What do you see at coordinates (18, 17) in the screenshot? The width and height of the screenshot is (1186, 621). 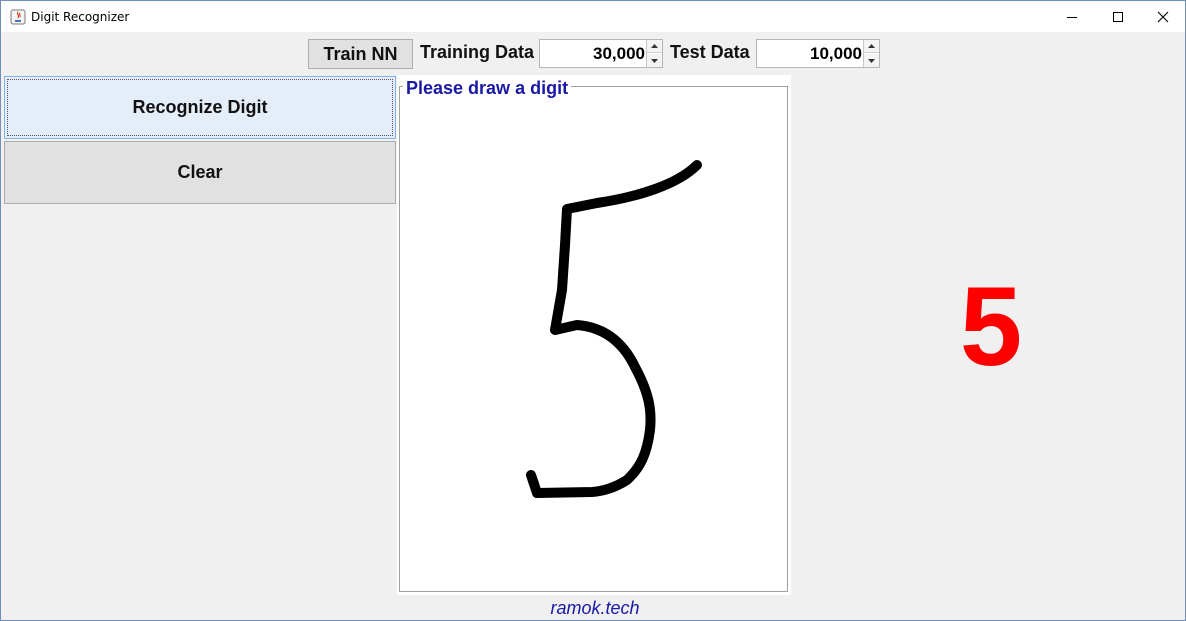 I see `java-app-icon` at bounding box center [18, 17].